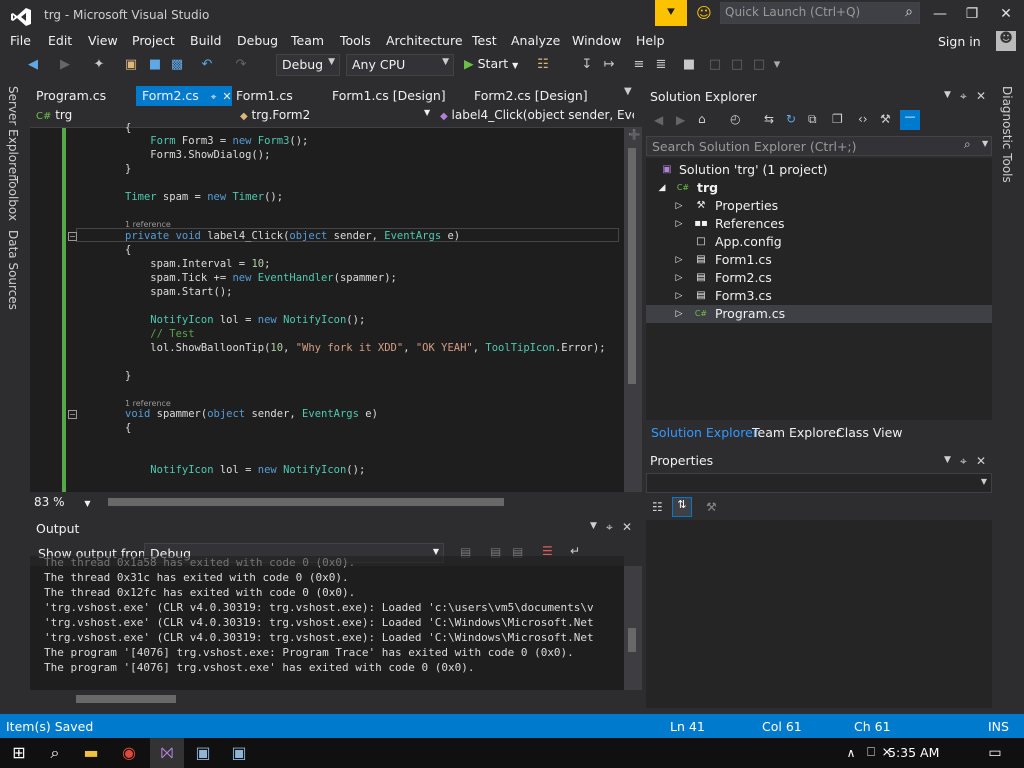 The image size is (1024, 768). Describe the element at coordinates (491, 63) in the screenshot. I see `start-debugging-button: ▶ Start ▼` at that location.